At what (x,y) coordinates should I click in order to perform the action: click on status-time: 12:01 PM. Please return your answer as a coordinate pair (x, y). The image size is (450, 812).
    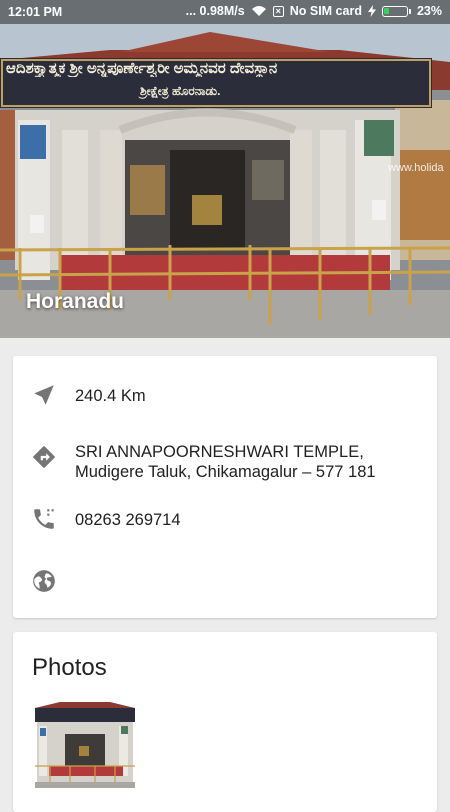
    Looking at the image, I should click on (35, 12).